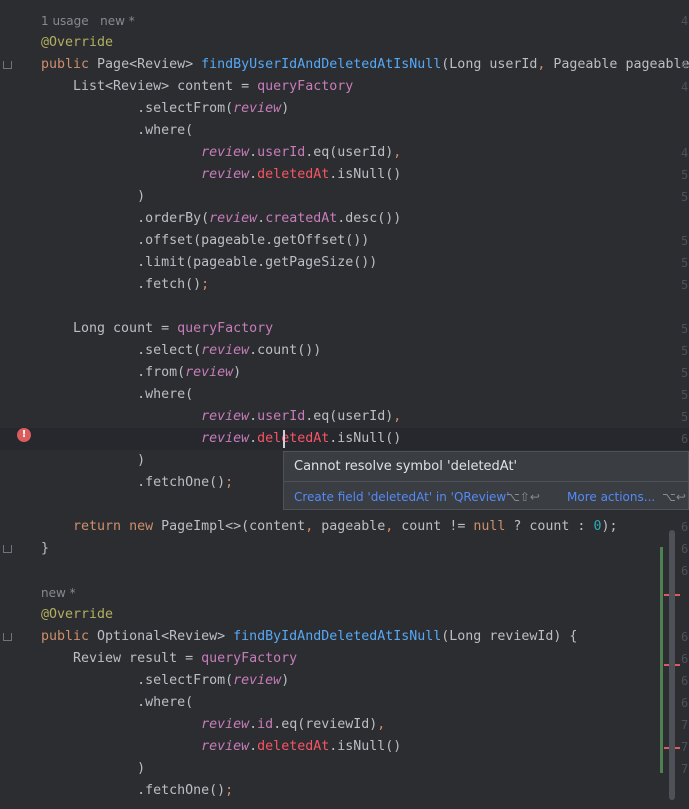 This screenshot has height=809, width=689. I want to click on code-token: .limit(pageable.getPageSize()), so click(209, 262).